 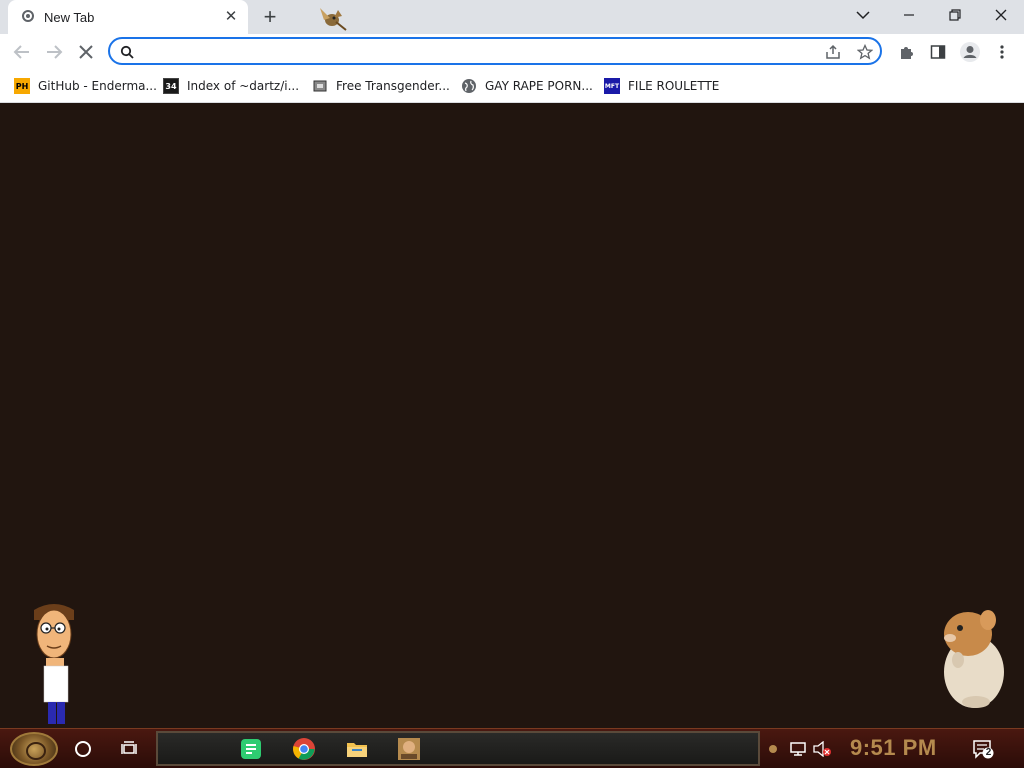 I want to click on dartz-favicon-icon: 34, so click(x=171, y=86).